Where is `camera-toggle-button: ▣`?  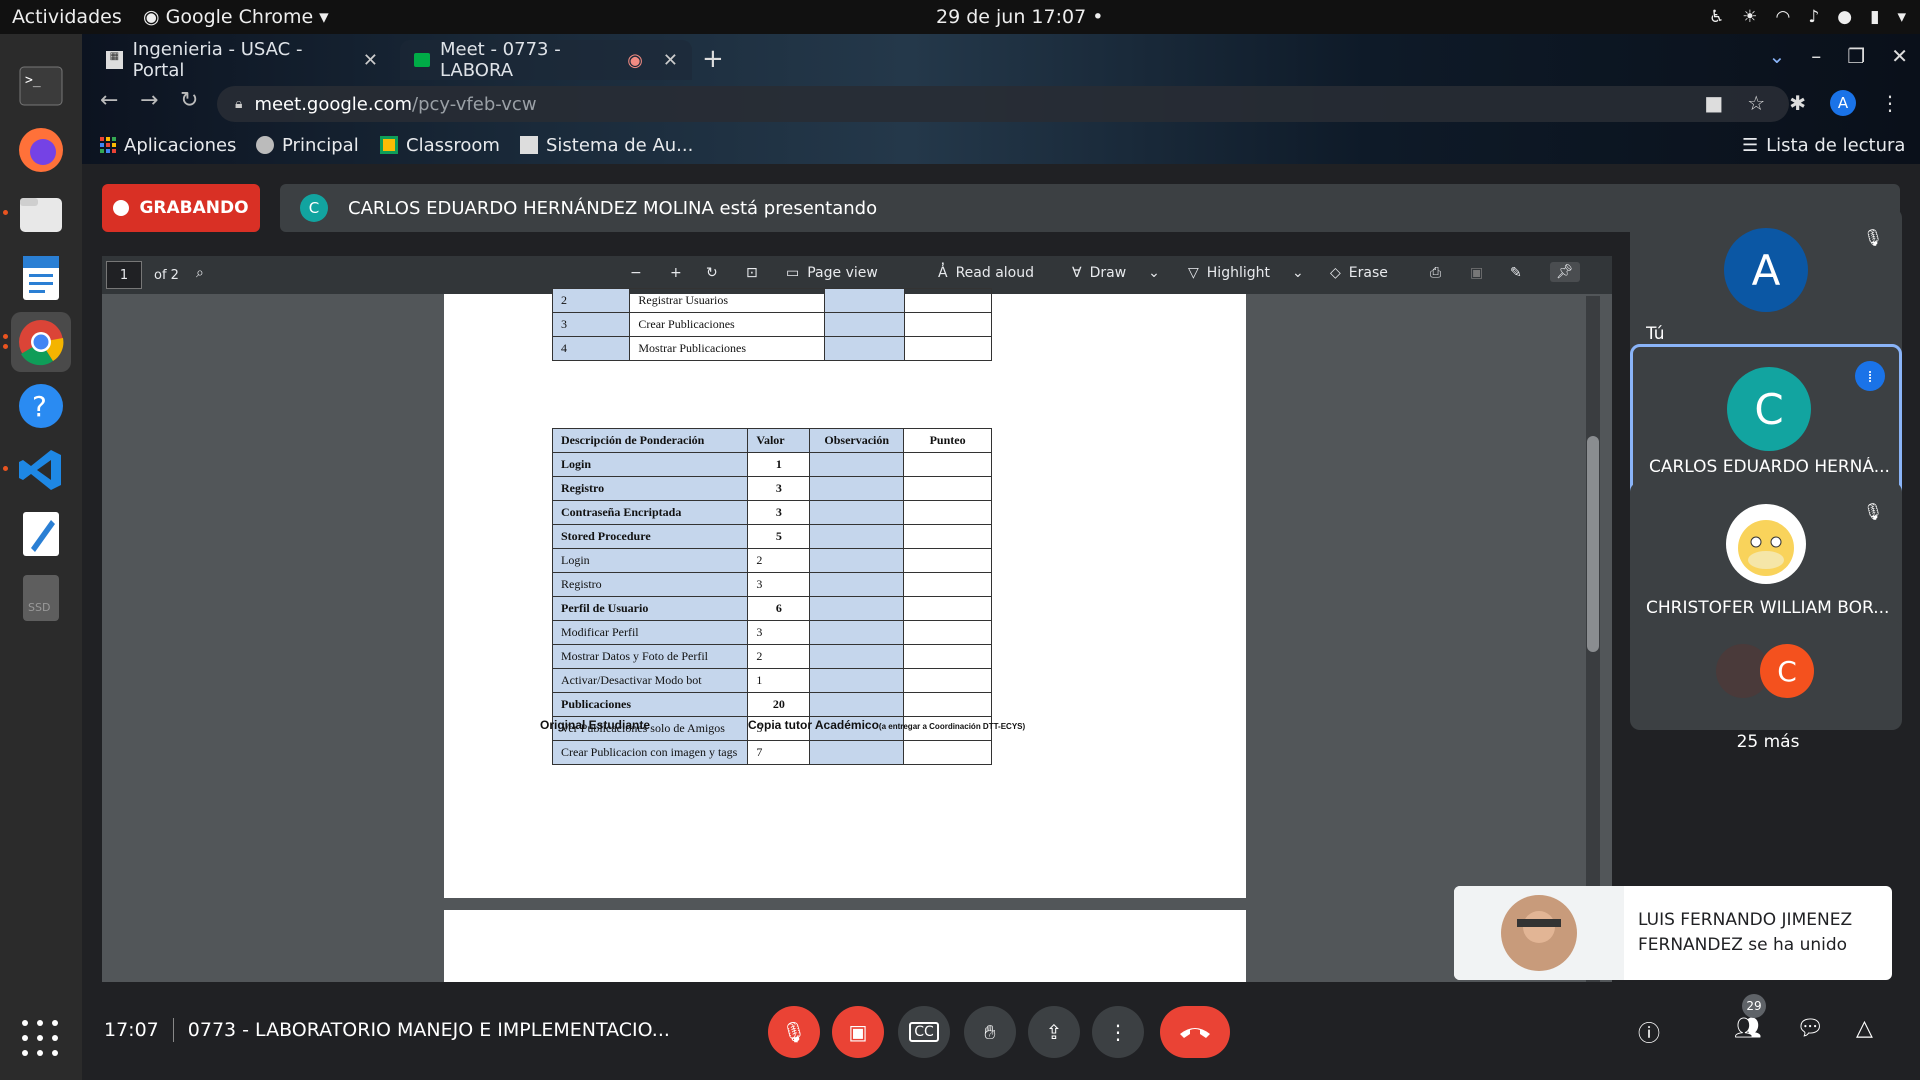 camera-toggle-button: ▣ is located at coordinates (858, 1032).